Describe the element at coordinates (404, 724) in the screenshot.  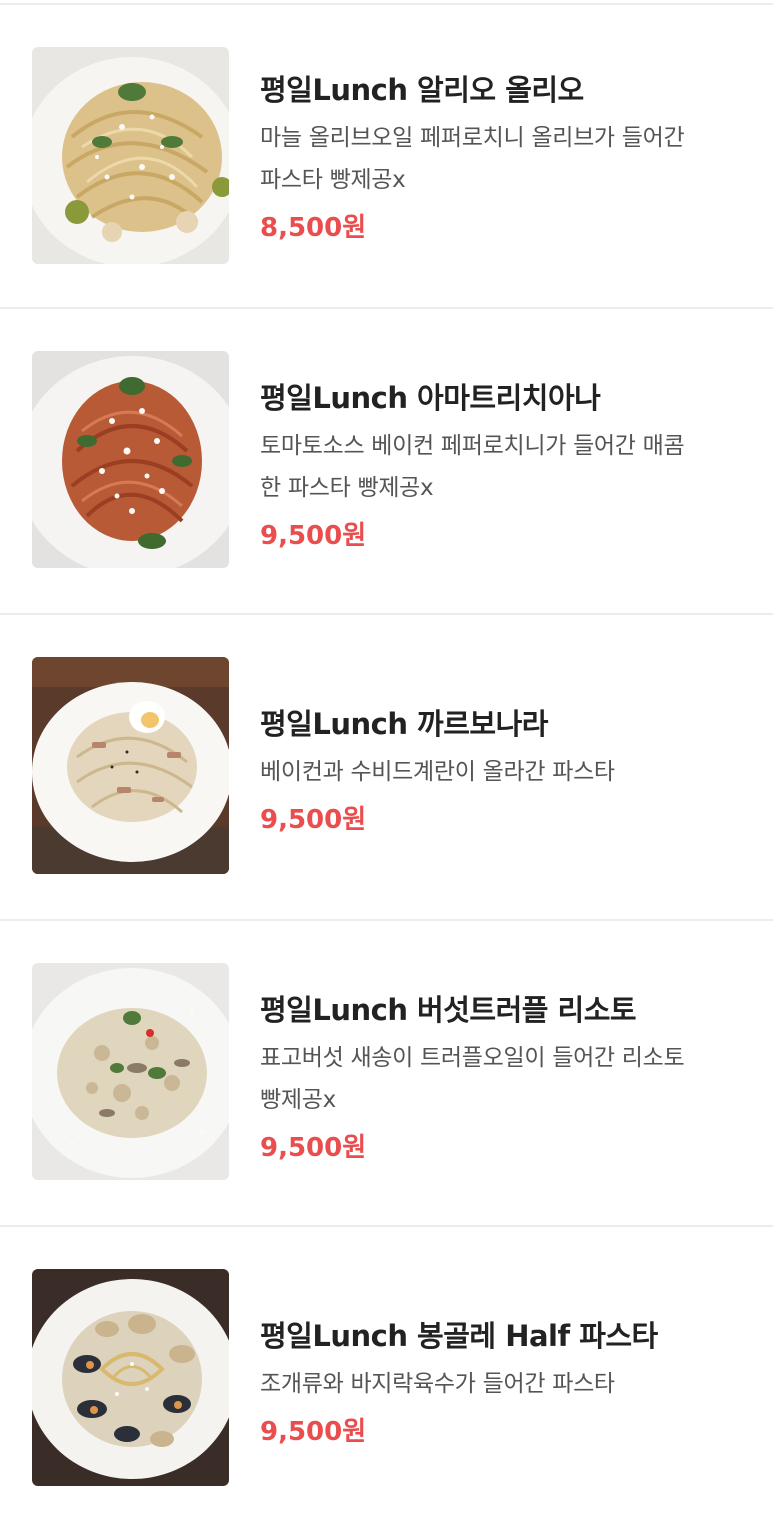
I see `menu-item-title: 평일Lunch 까르보나라` at that location.